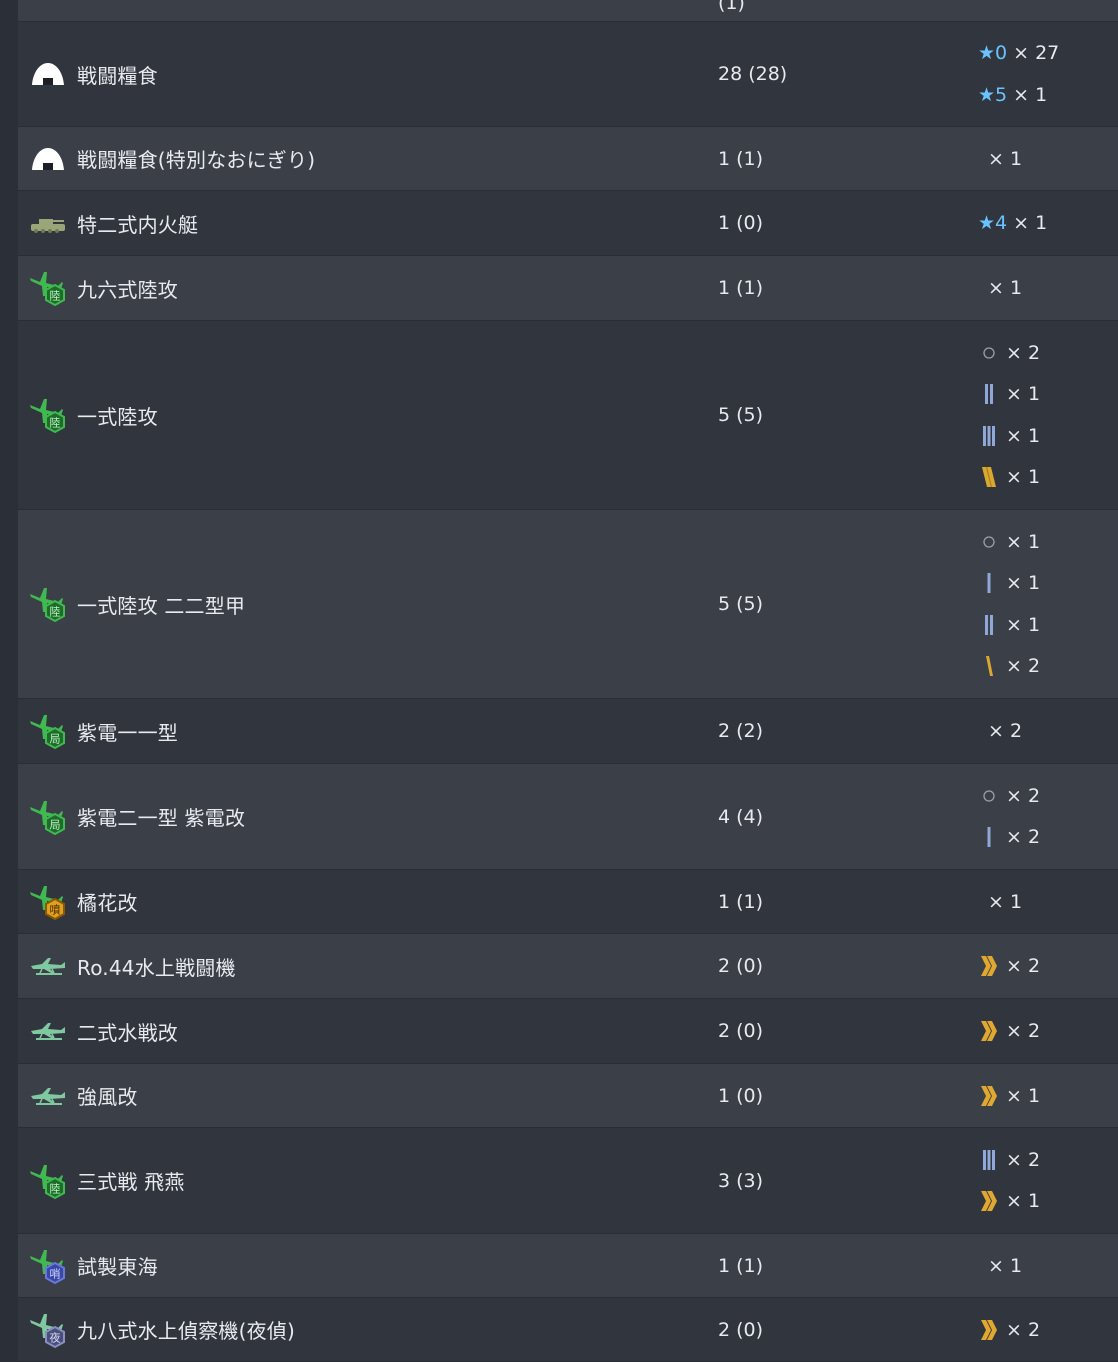 The width and height of the screenshot is (1118, 1362). What do you see at coordinates (131, 1180) in the screenshot?
I see `equipment-name: 三式戦 飛燕` at bounding box center [131, 1180].